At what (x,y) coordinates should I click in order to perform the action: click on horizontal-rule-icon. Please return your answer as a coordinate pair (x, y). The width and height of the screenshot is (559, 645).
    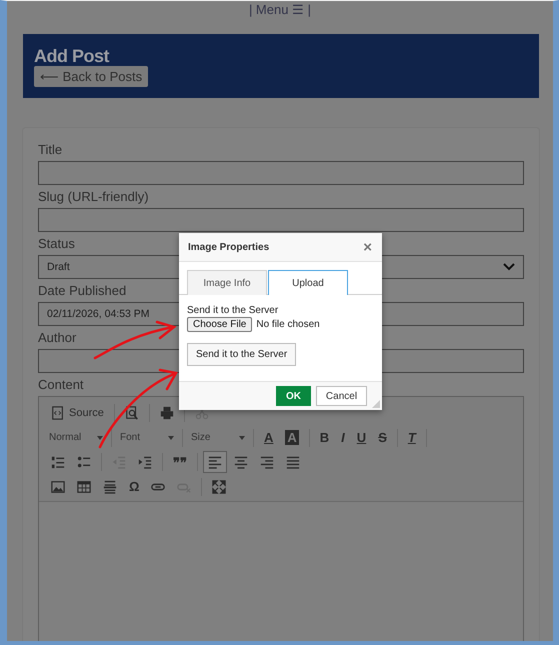
    Looking at the image, I should click on (110, 487).